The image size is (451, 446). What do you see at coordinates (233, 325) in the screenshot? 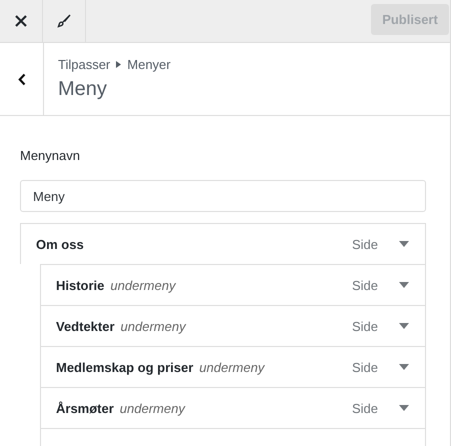
I see `menu-item: Vedtekter undermeny Side` at bounding box center [233, 325].